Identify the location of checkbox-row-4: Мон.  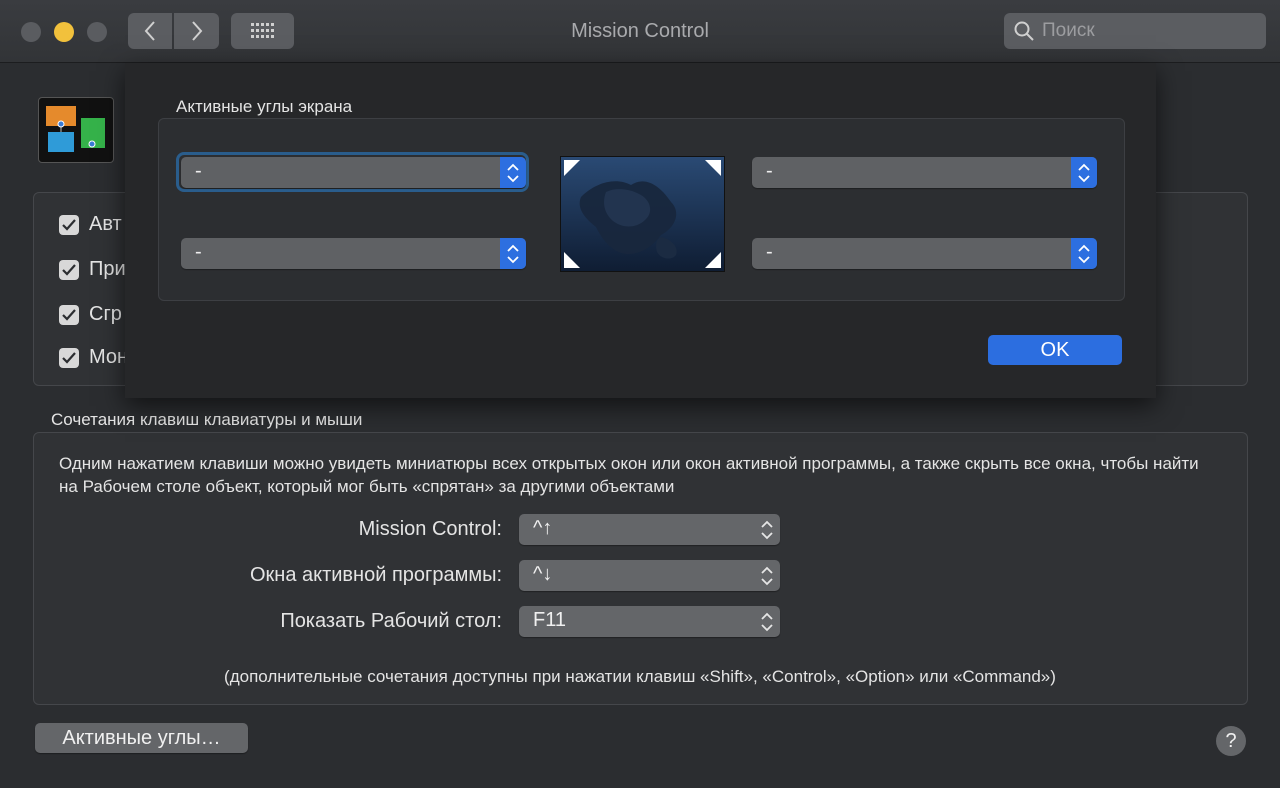
(93, 357).